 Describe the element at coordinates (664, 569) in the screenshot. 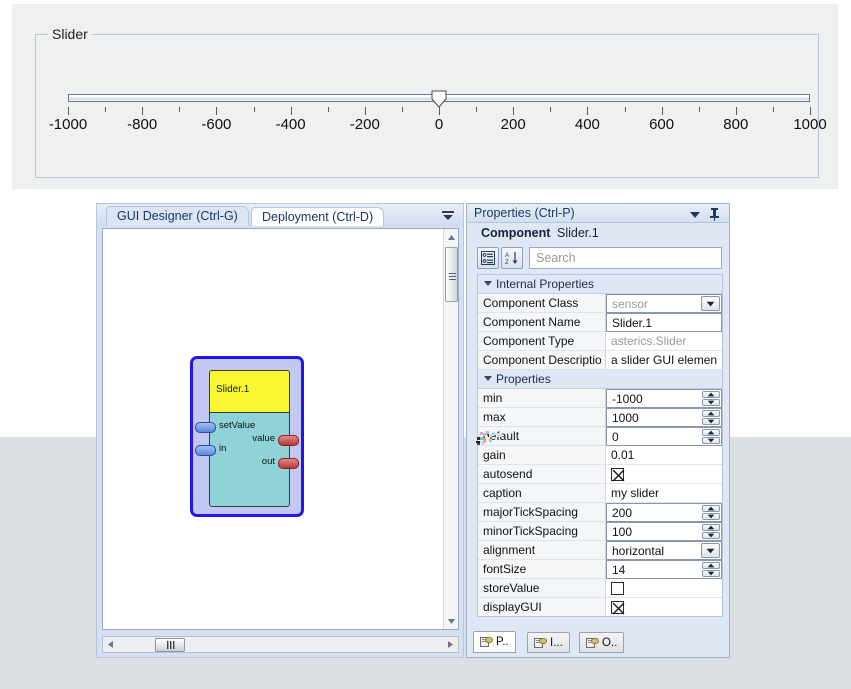

I see `property-value-editor: 14` at that location.